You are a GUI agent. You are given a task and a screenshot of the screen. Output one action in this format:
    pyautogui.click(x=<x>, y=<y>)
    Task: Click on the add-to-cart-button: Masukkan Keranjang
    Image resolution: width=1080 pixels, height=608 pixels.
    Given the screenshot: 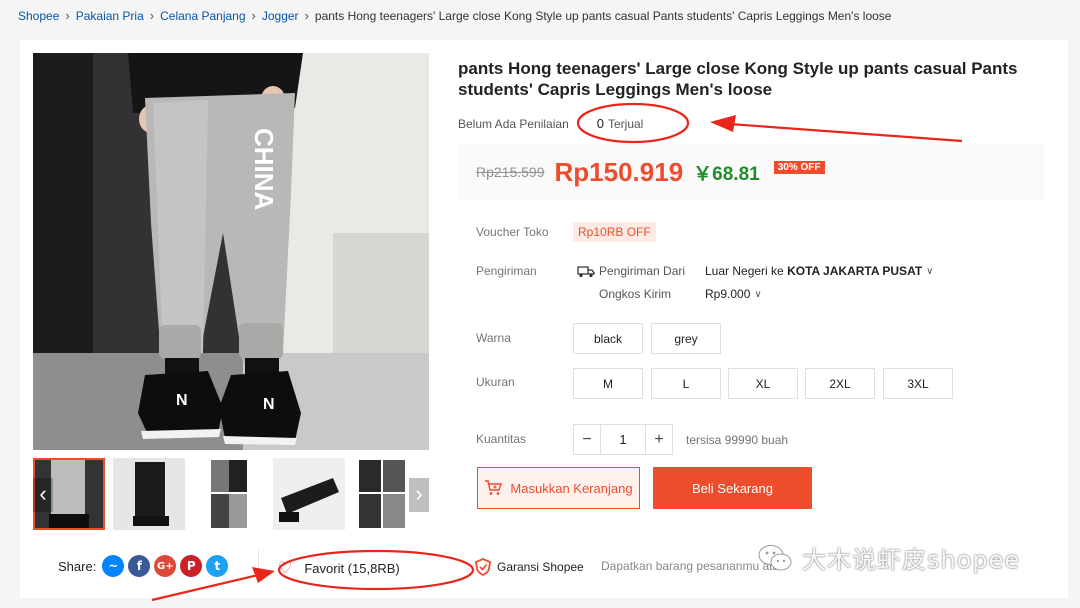 What is the action you would take?
    pyautogui.click(x=558, y=488)
    